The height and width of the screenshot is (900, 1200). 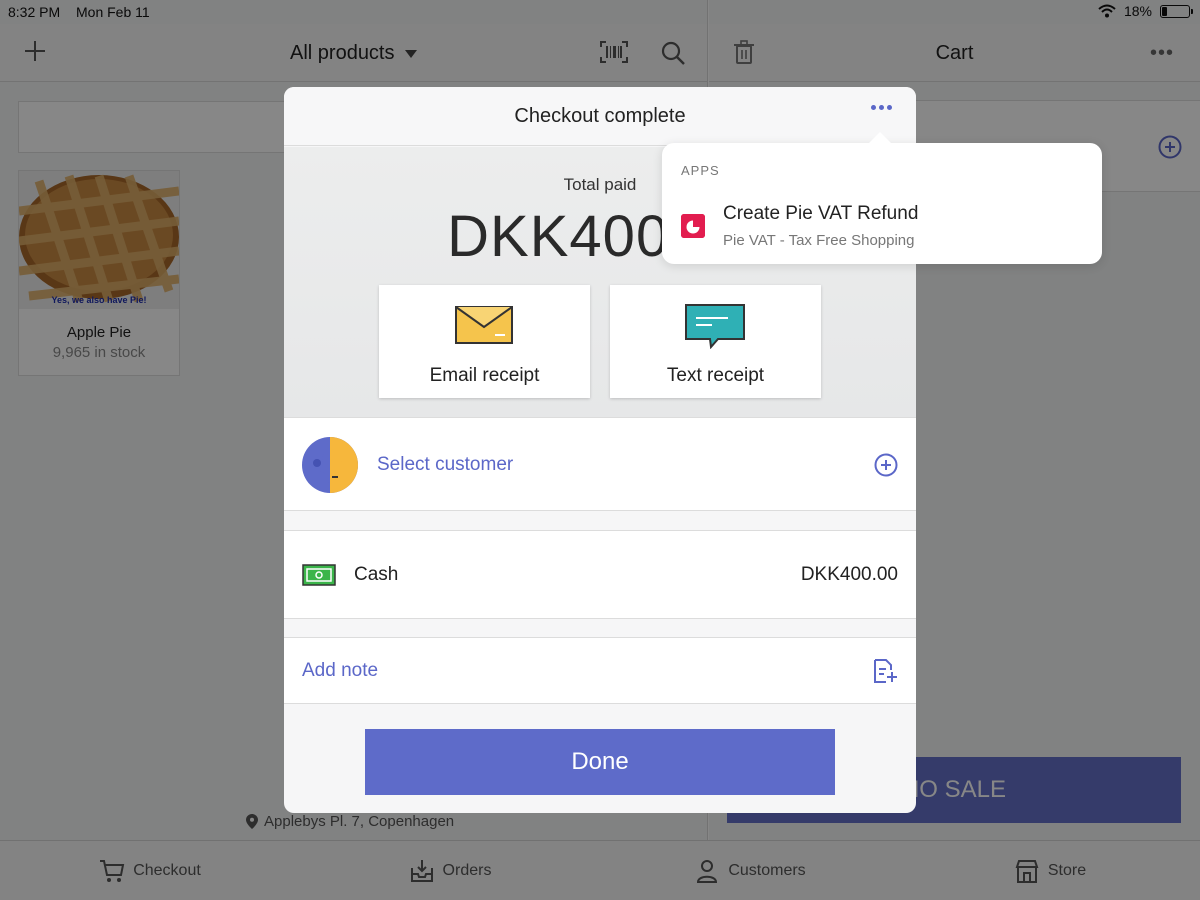 I want to click on add-circle-icon, so click(x=886, y=465).